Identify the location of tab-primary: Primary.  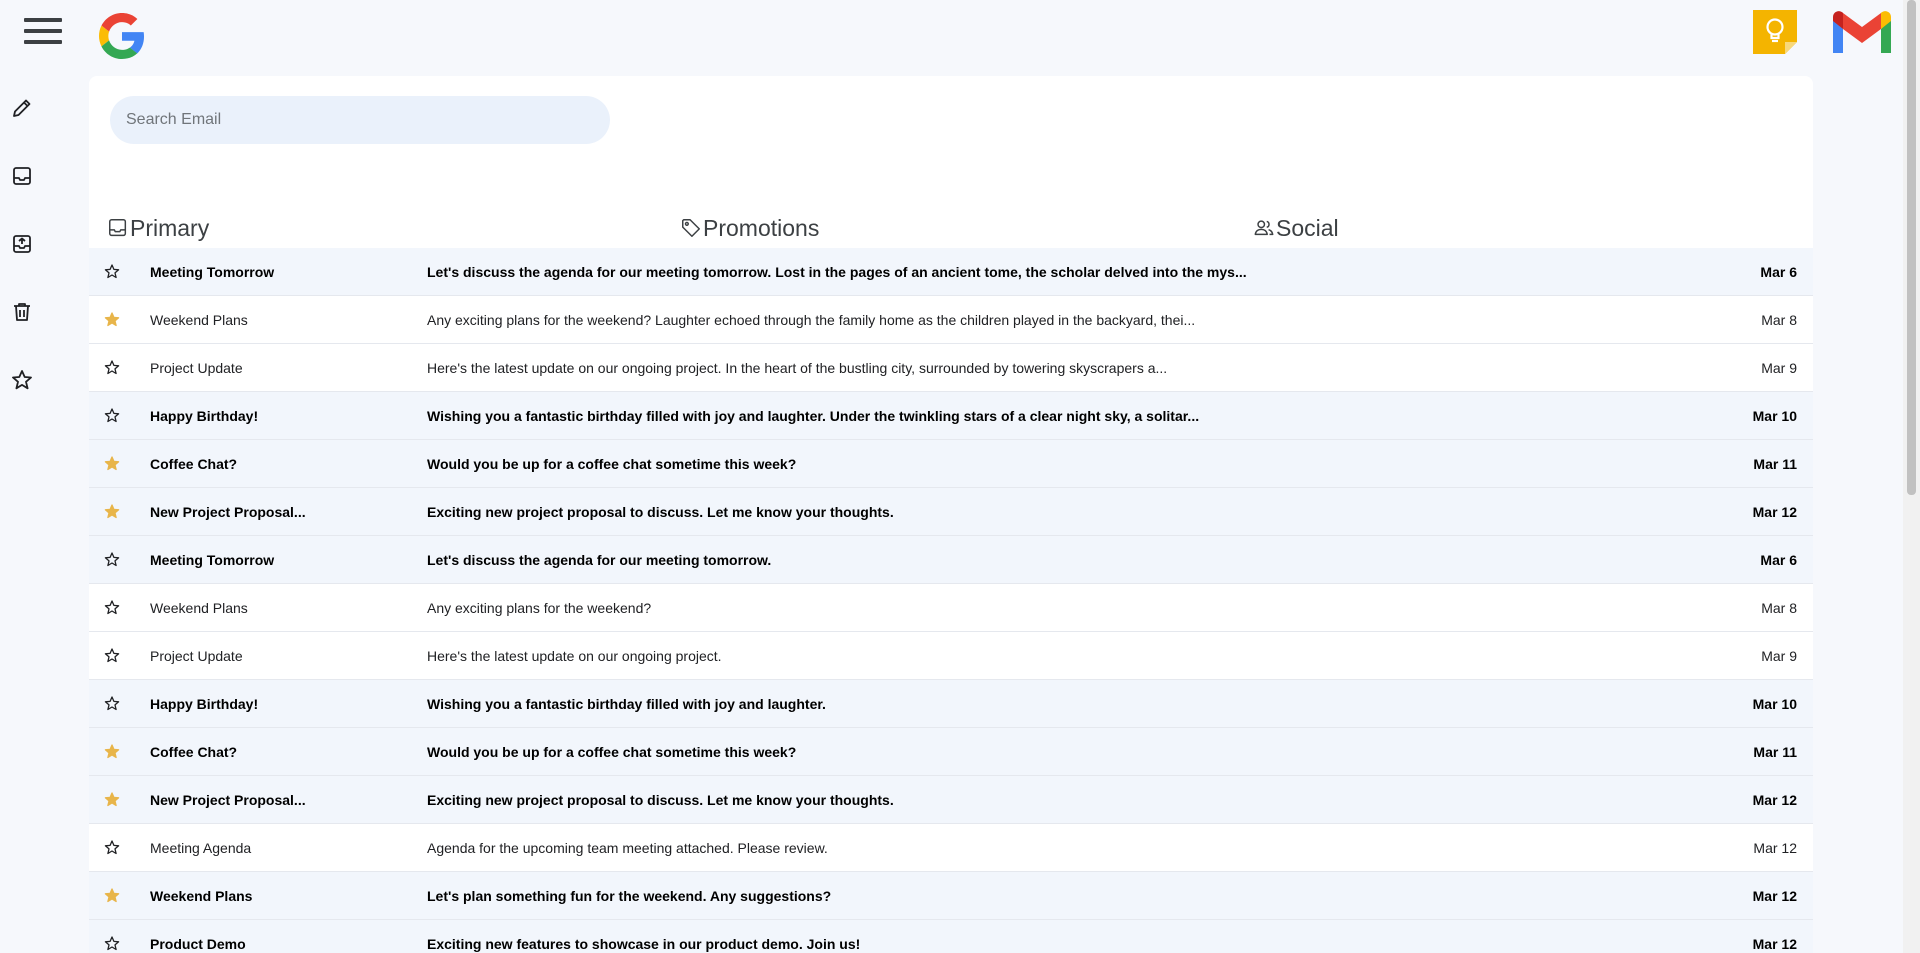
(158, 228).